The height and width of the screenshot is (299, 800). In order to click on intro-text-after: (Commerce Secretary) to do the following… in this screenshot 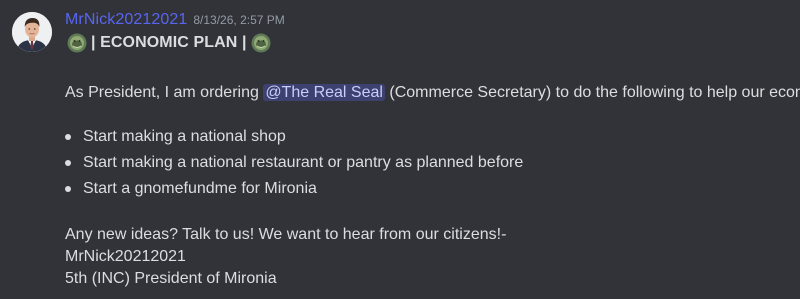, I will do `click(592, 92)`.